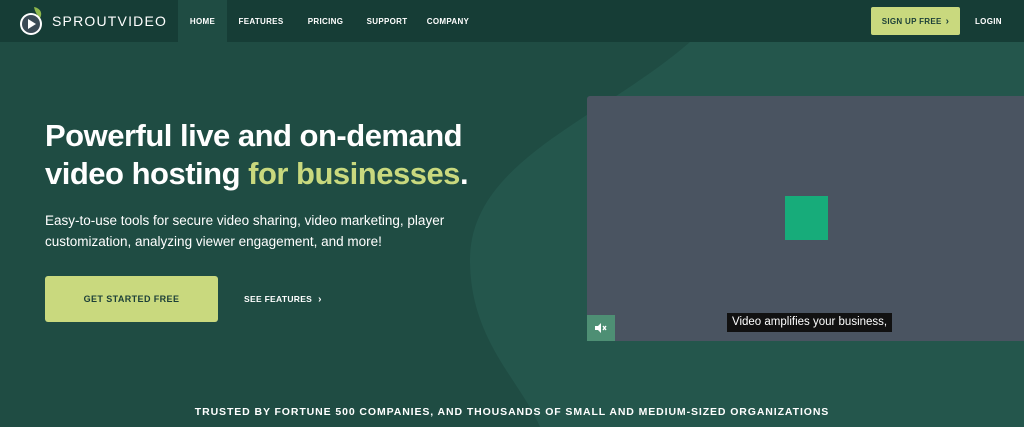 This screenshot has width=1024, height=427. I want to click on nav-item-label: FEATURES, so click(261, 21).